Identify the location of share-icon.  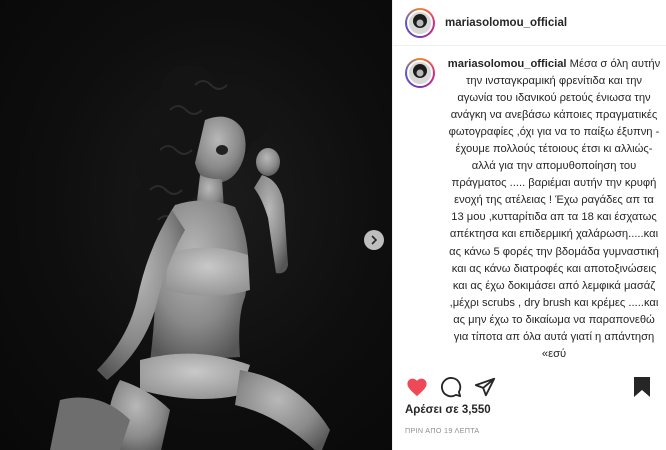
(485, 387).